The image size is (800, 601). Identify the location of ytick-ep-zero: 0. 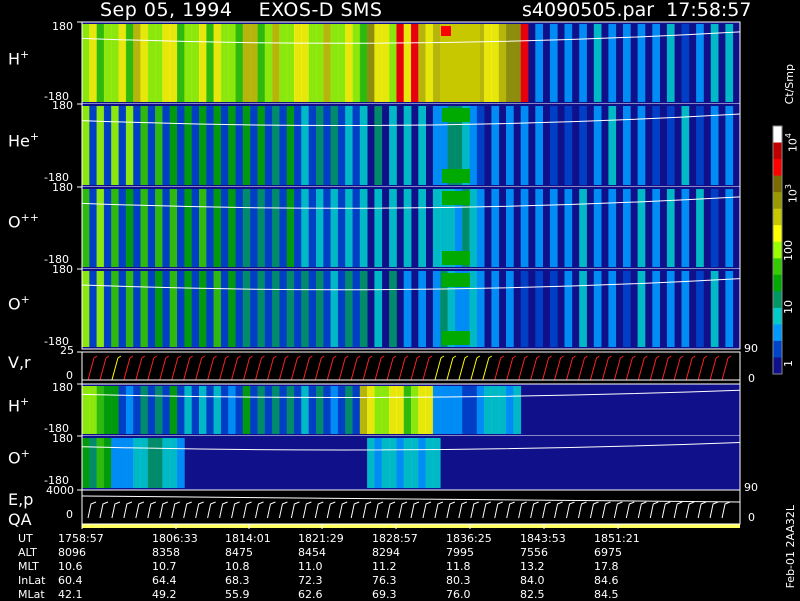
(69, 514).